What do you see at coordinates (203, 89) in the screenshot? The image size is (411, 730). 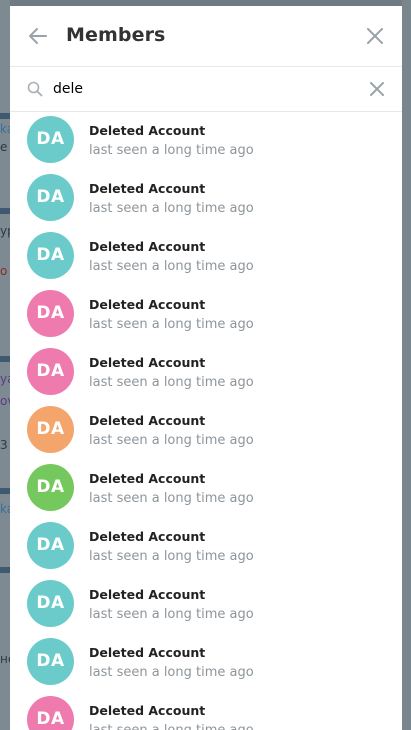 I see `search-input` at bounding box center [203, 89].